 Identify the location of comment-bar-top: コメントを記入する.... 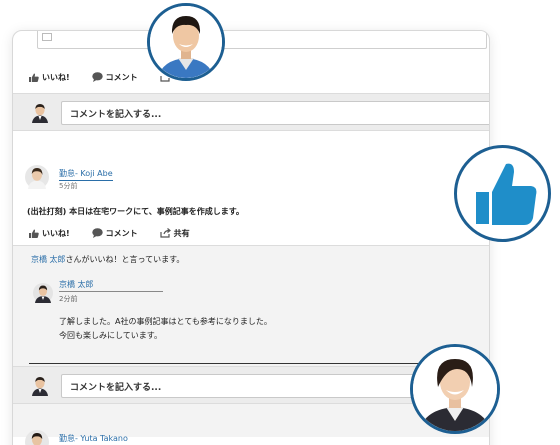
(251, 112).